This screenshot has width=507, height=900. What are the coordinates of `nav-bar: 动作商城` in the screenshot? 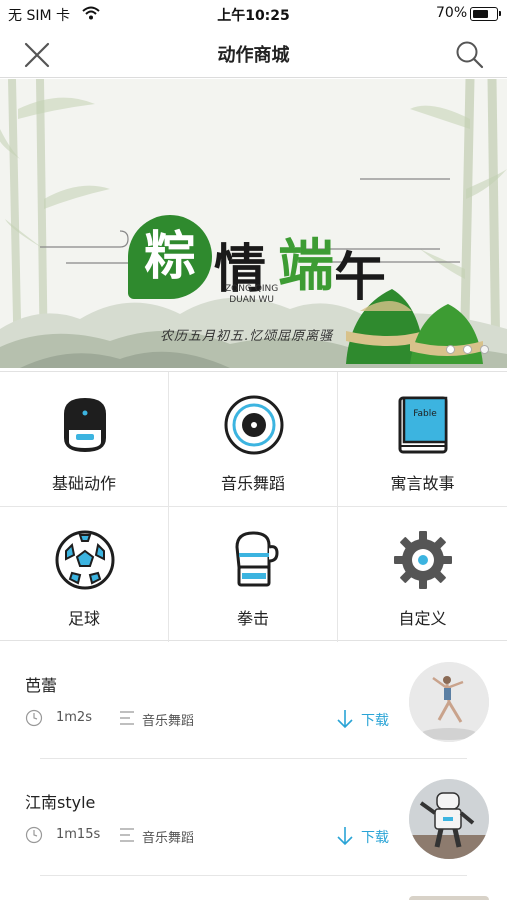 It's located at (253, 53).